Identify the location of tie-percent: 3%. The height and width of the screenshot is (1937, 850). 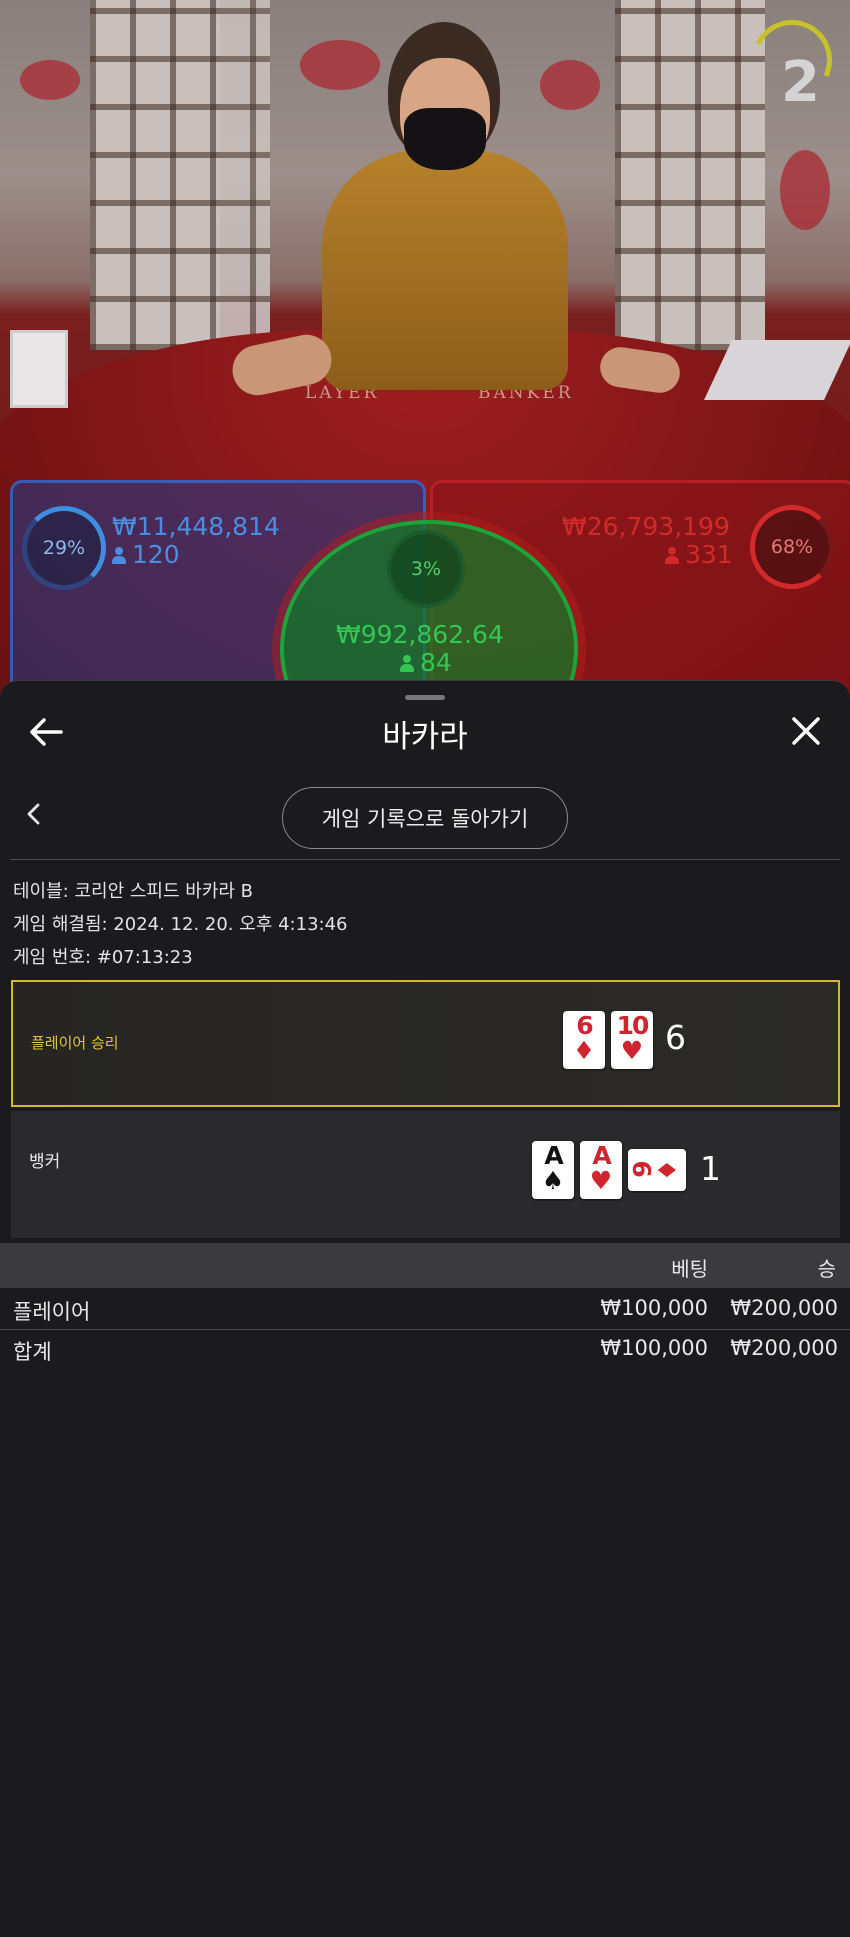
(426, 569).